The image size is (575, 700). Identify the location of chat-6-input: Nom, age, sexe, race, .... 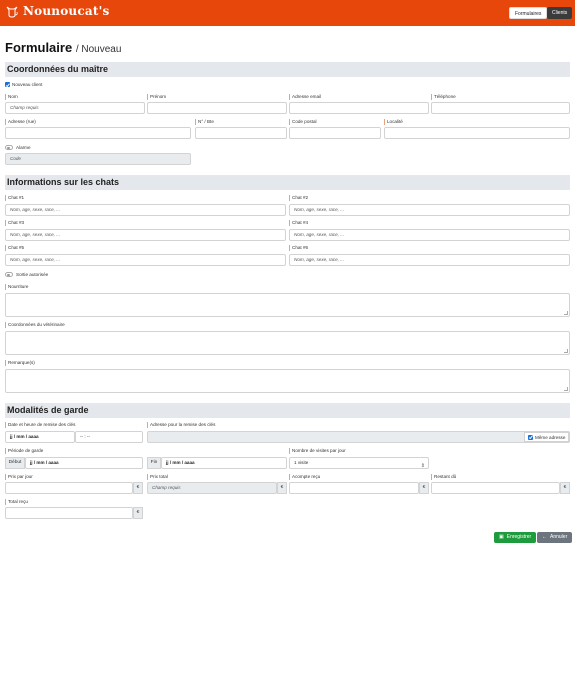
(429, 260).